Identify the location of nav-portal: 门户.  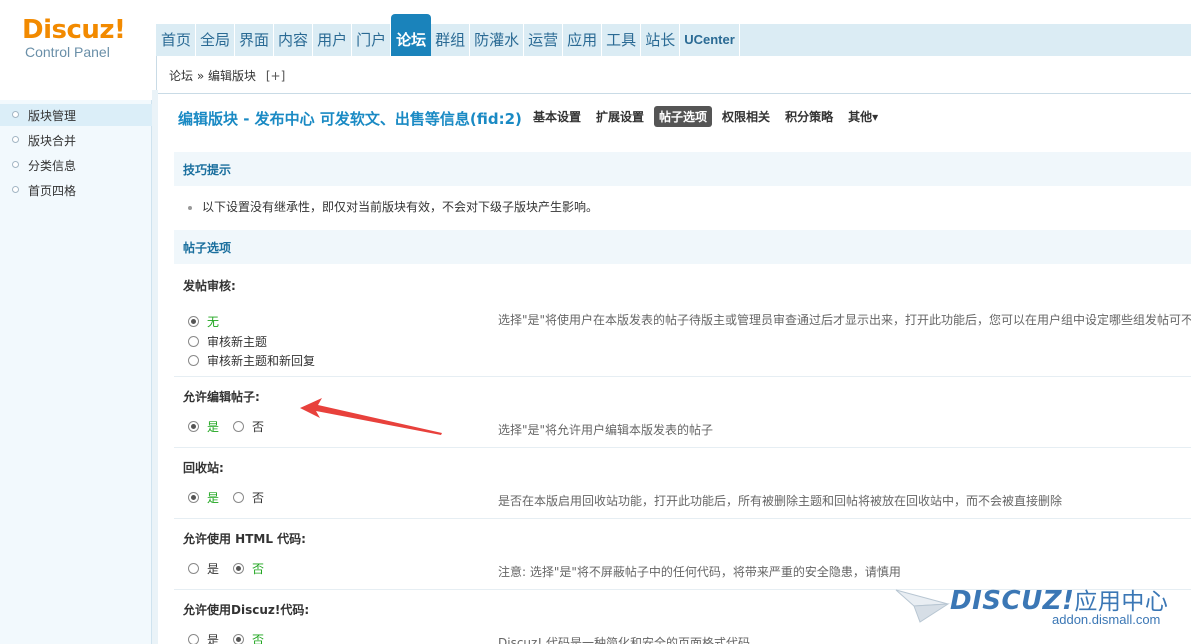
(372, 40).